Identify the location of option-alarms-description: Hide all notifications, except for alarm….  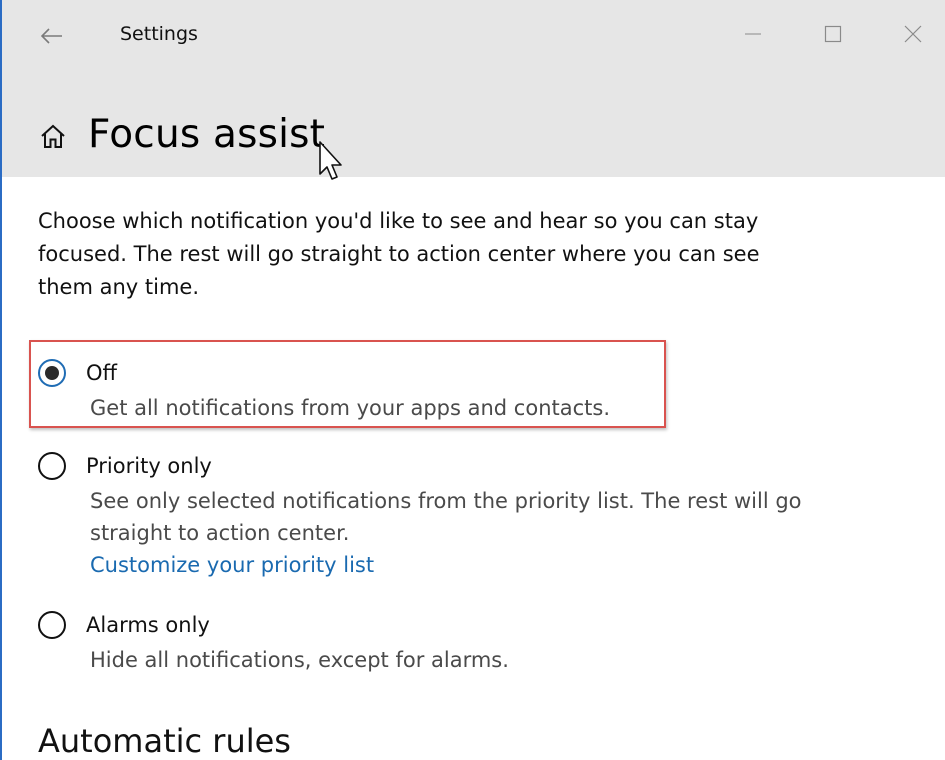
(299, 660).